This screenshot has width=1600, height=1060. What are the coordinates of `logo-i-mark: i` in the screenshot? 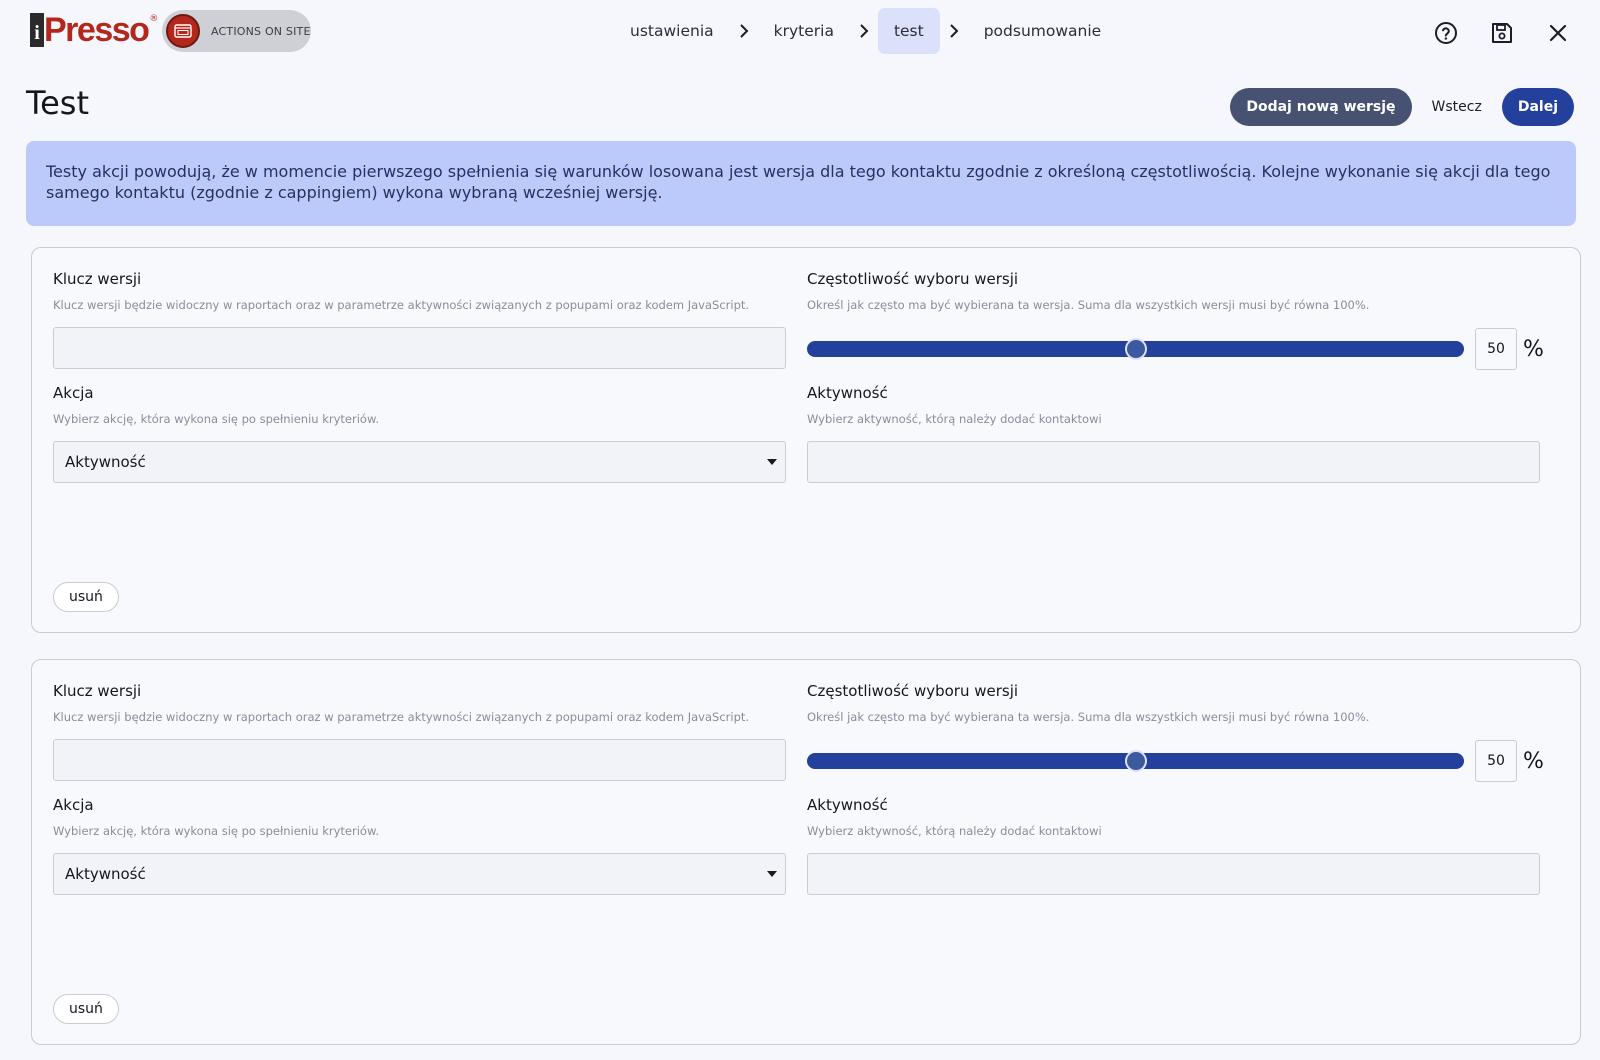 It's located at (37, 30).